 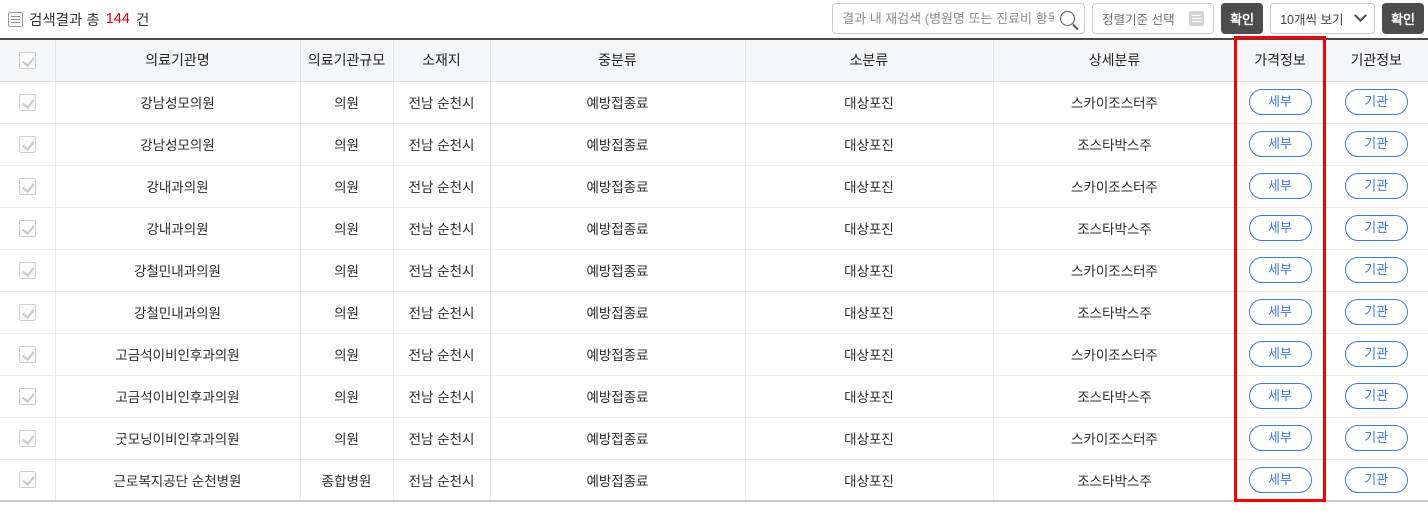 I want to click on result-summary-suffix: 건, so click(x=142, y=20).